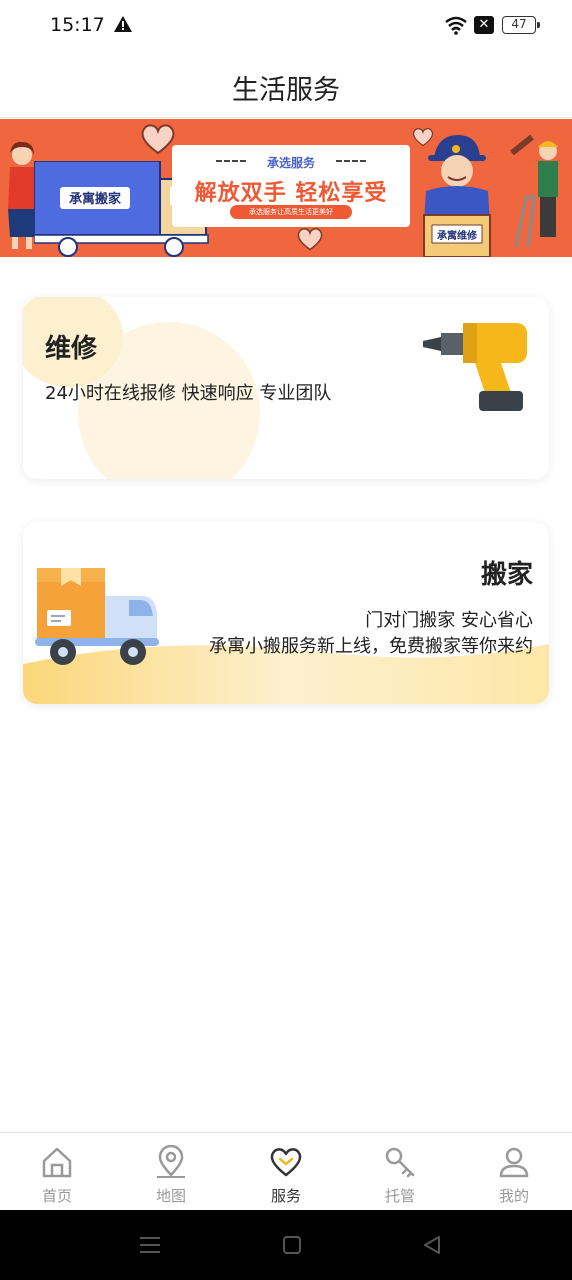 This screenshot has width=572, height=1280. What do you see at coordinates (57, 1162) in the screenshot?
I see `home-icon` at bounding box center [57, 1162].